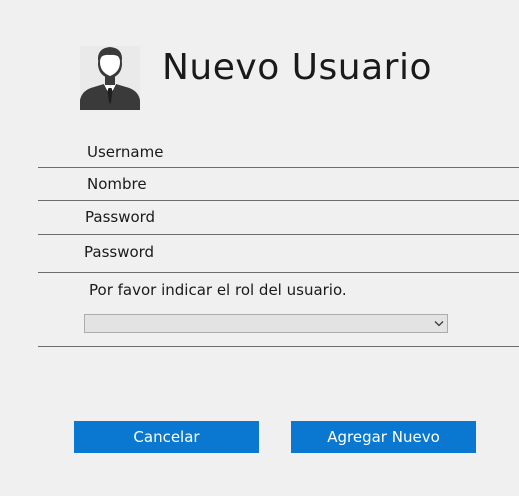  What do you see at coordinates (278, 346) in the screenshot?
I see `role-divider` at bounding box center [278, 346].